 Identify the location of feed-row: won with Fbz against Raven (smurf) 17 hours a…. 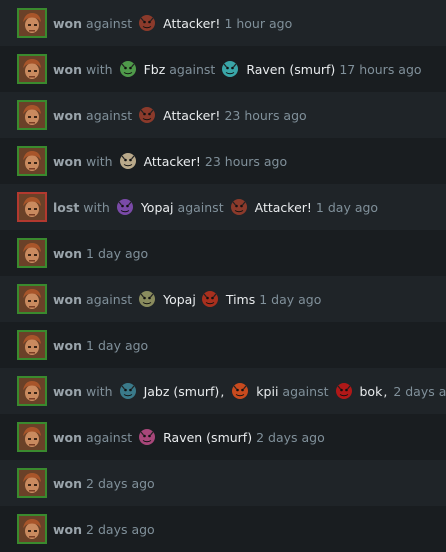
(223, 69).